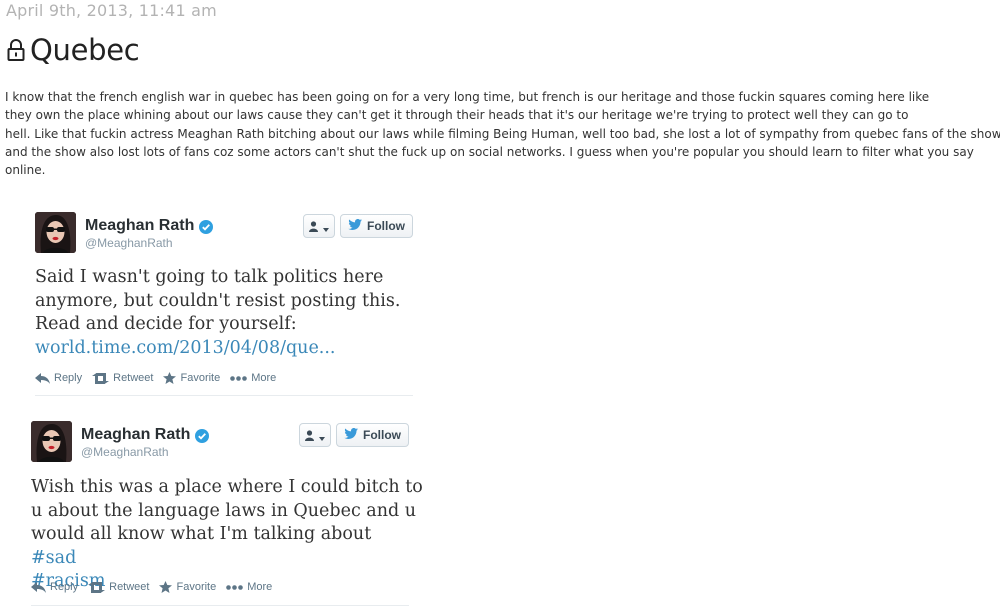 This screenshot has width=1000, height=612. Describe the element at coordinates (16, 50) in the screenshot. I see `lock-icon` at that location.